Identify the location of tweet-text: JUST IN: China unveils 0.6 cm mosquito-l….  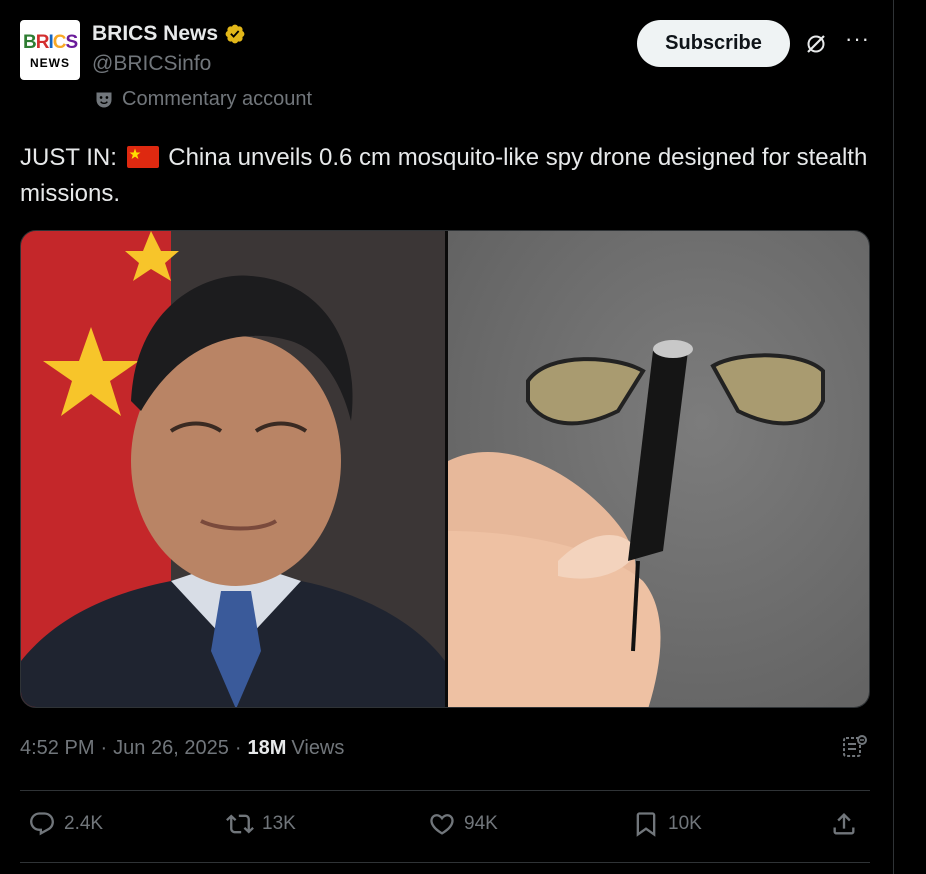
(450, 176).